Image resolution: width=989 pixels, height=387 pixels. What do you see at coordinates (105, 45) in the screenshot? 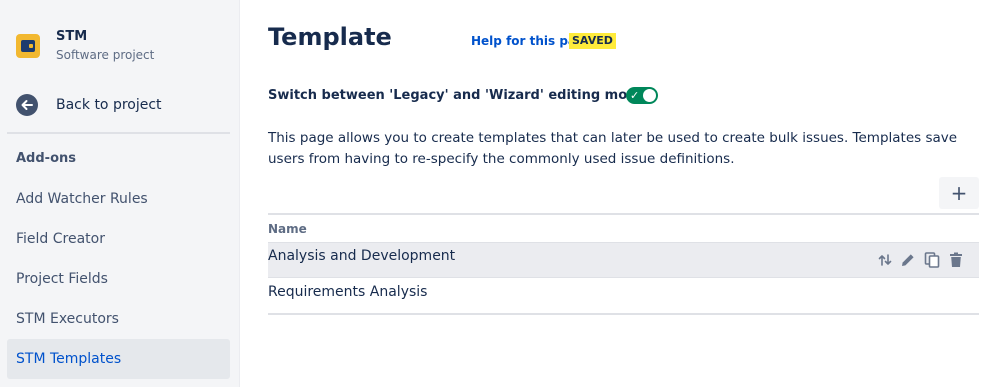
I see `project-text: STM Software project` at bounding box center [105, 45].